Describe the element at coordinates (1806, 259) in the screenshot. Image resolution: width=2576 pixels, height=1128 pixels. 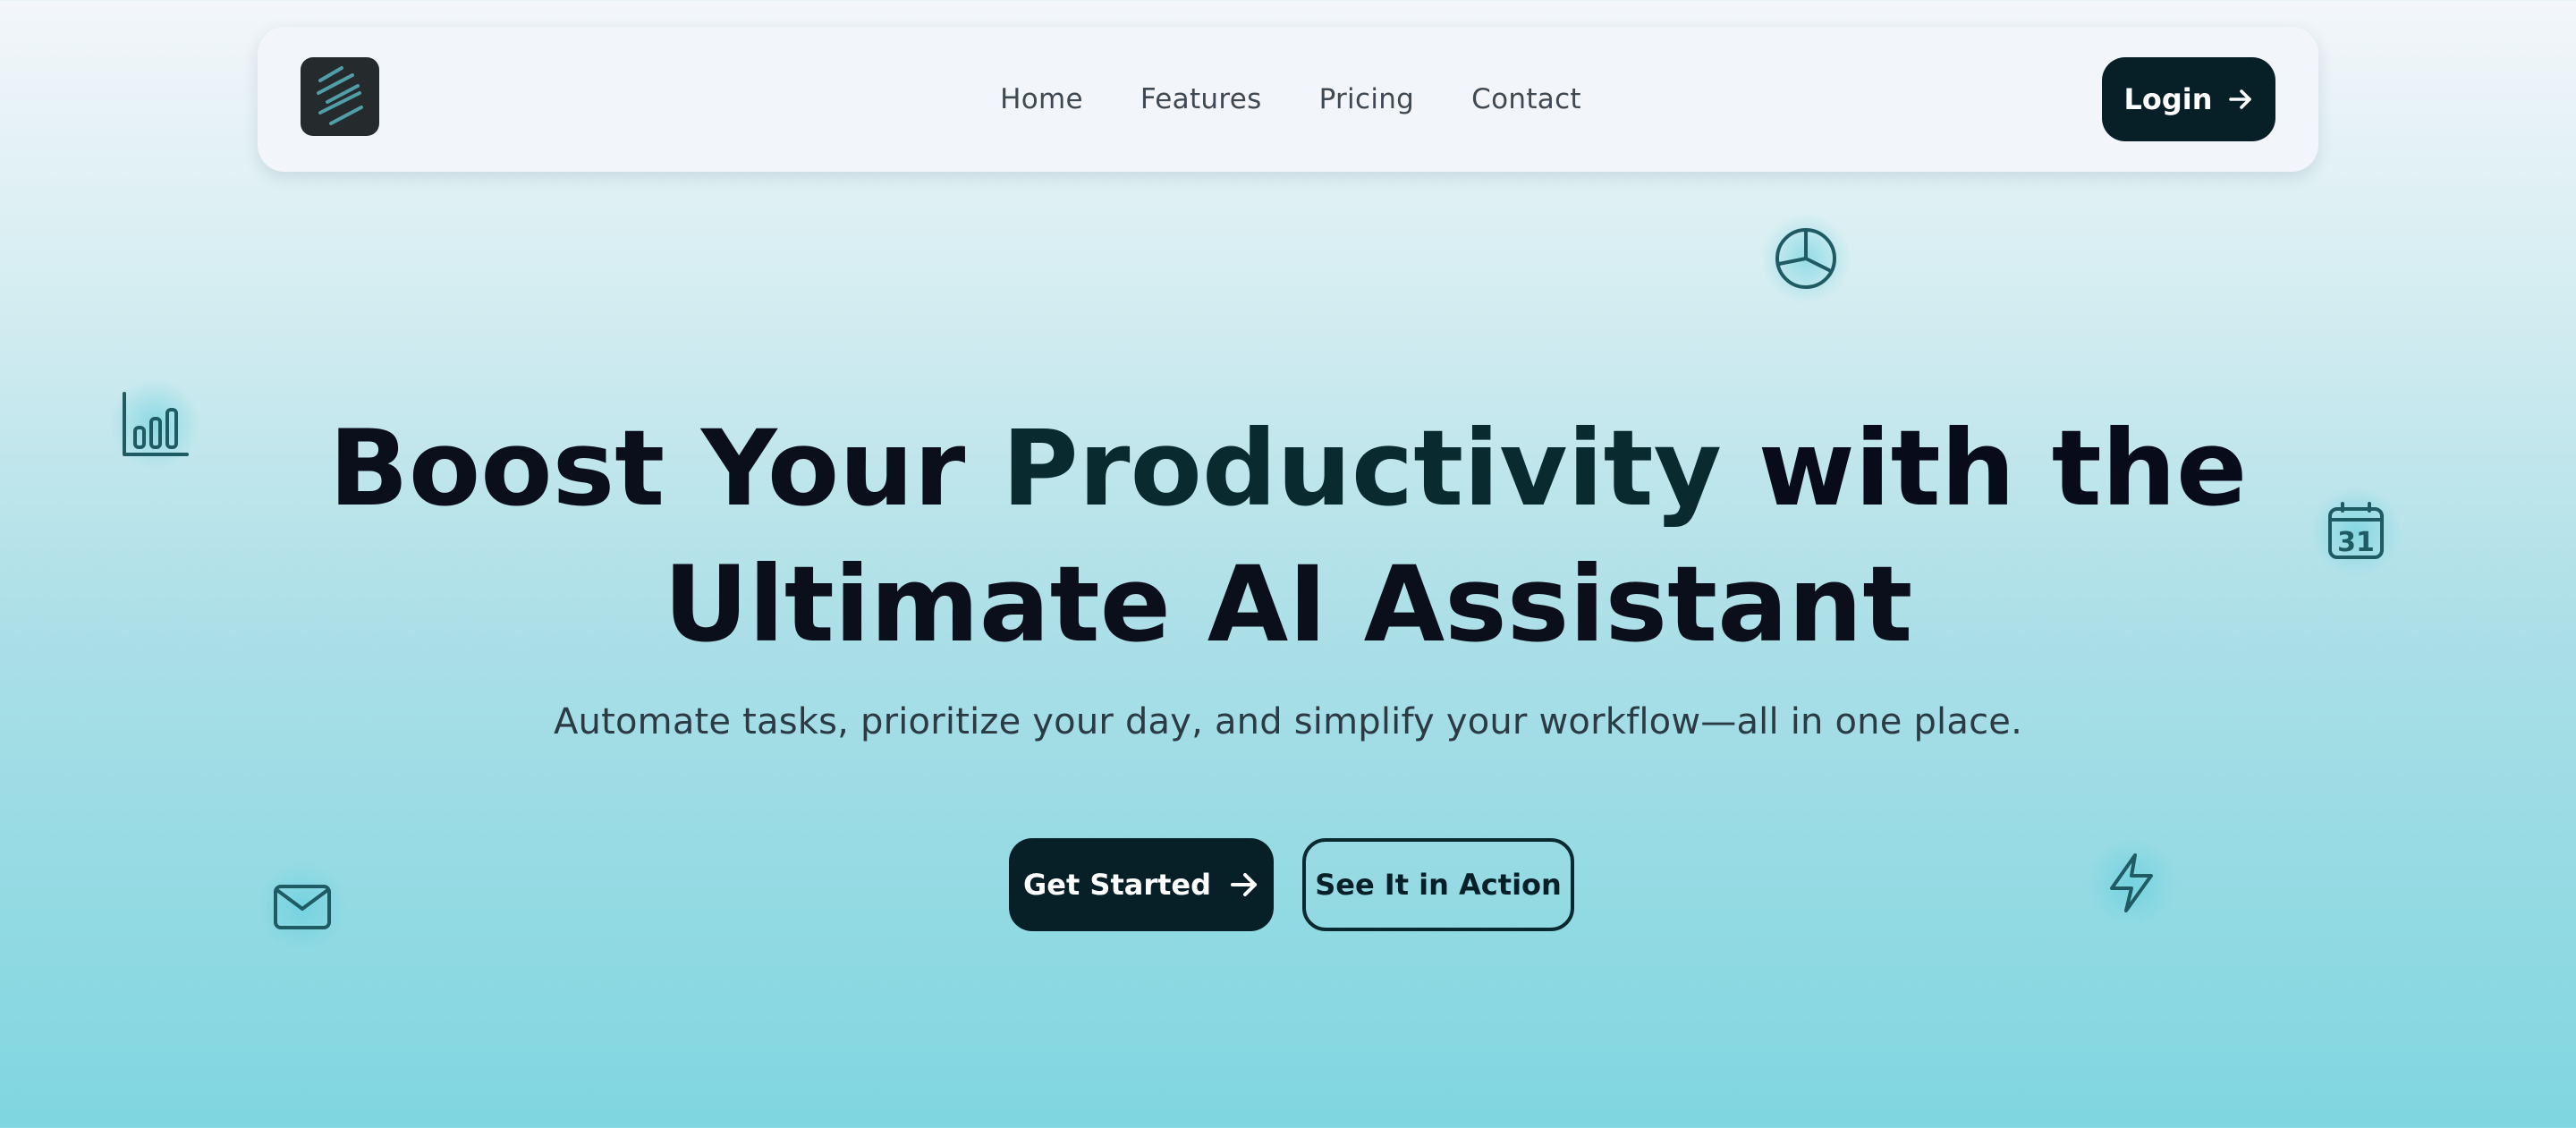
I see `pie-chart-icon` at that location.